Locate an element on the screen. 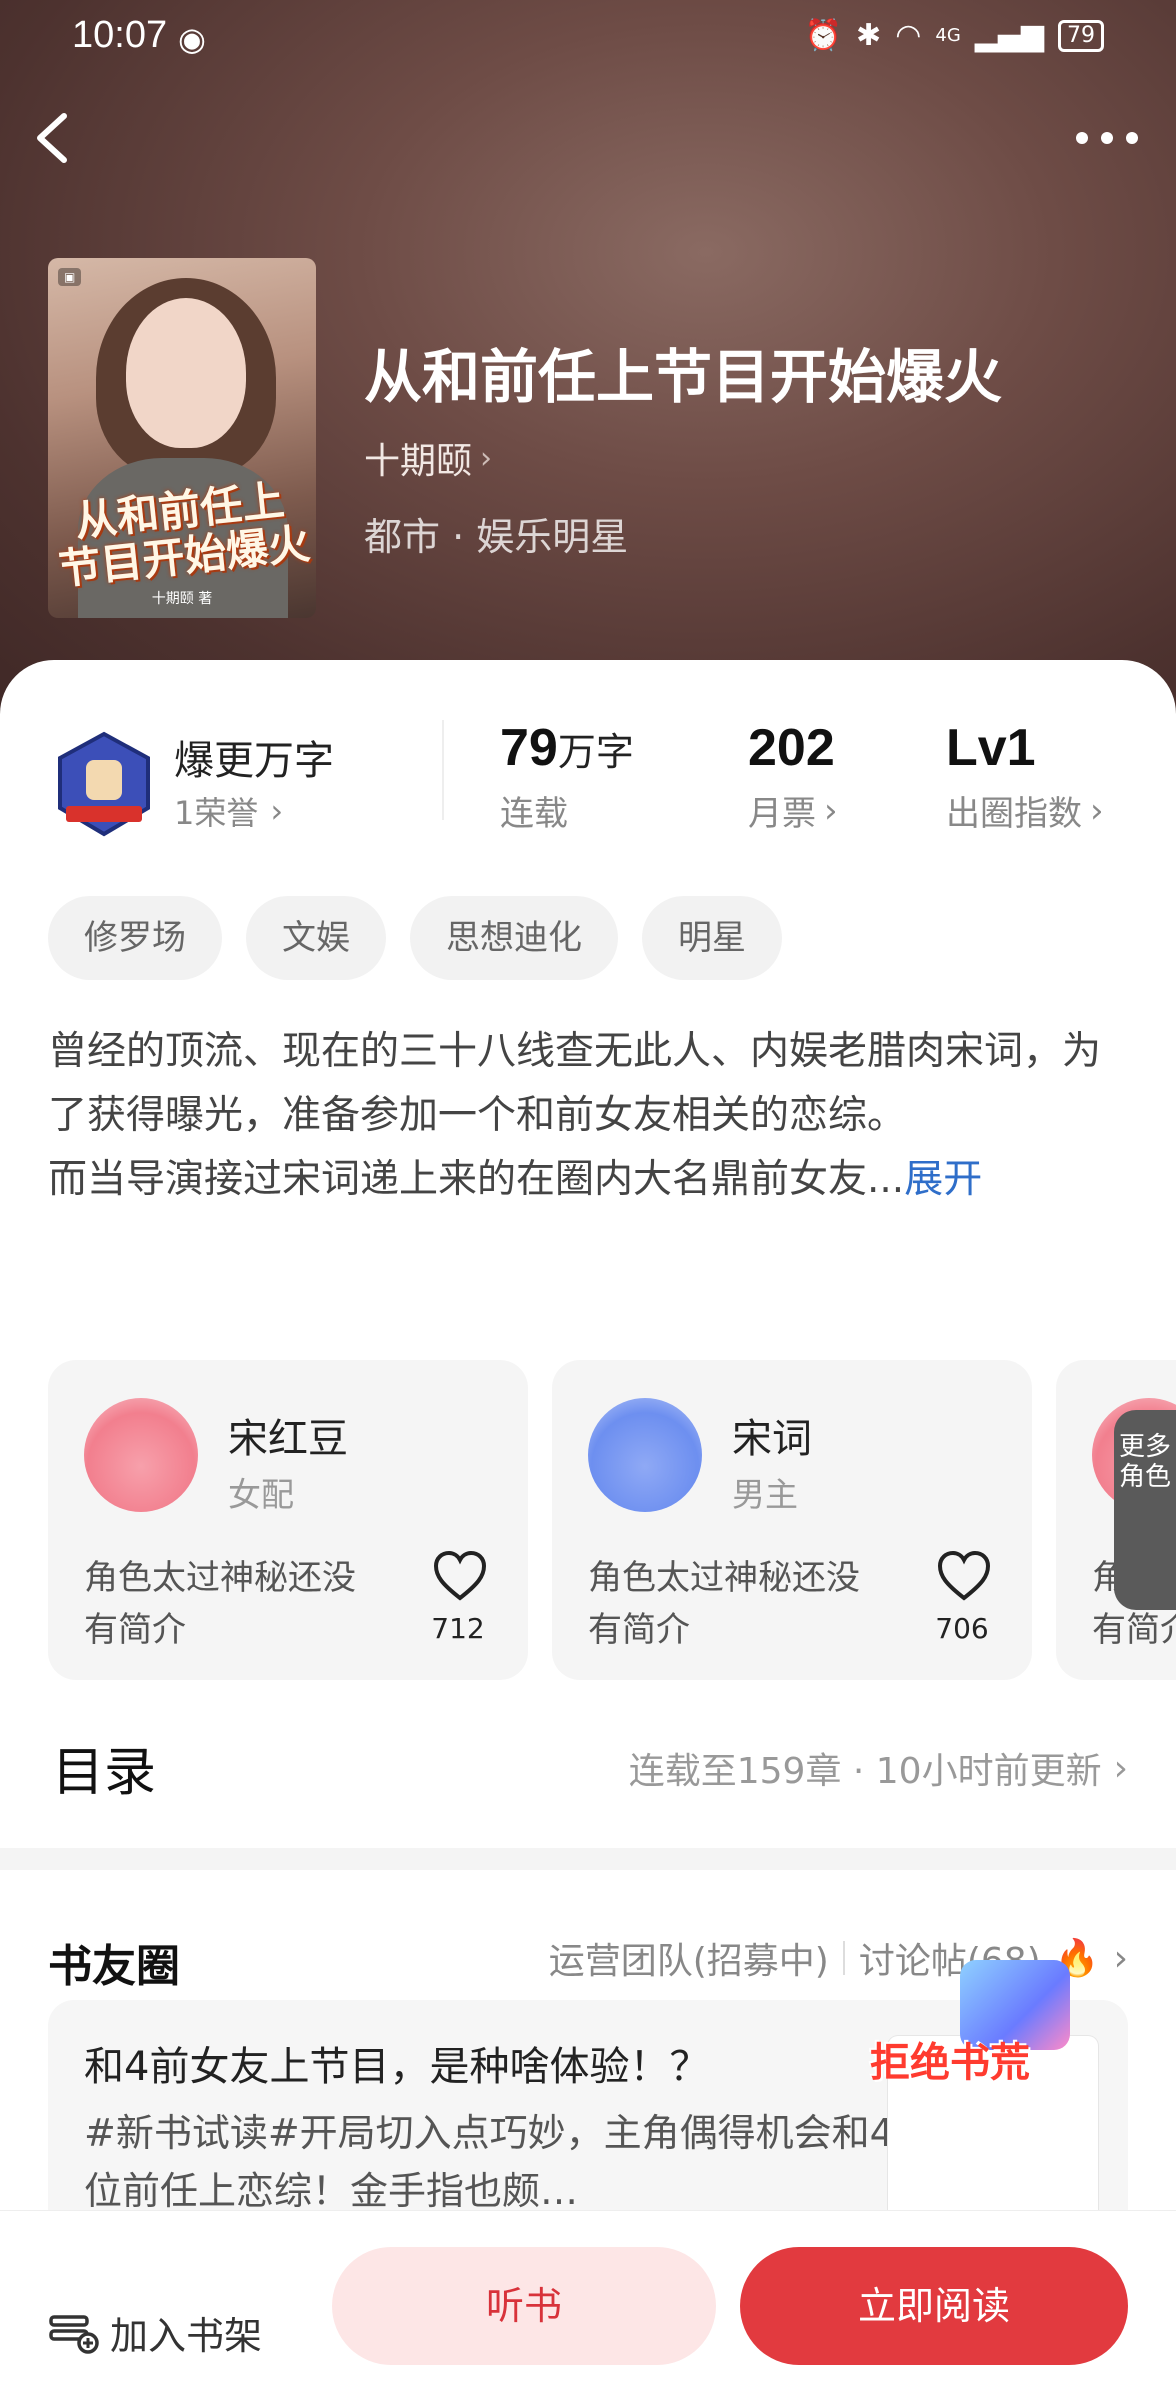  like-count: 712 is located at coordinates (458, 1628).